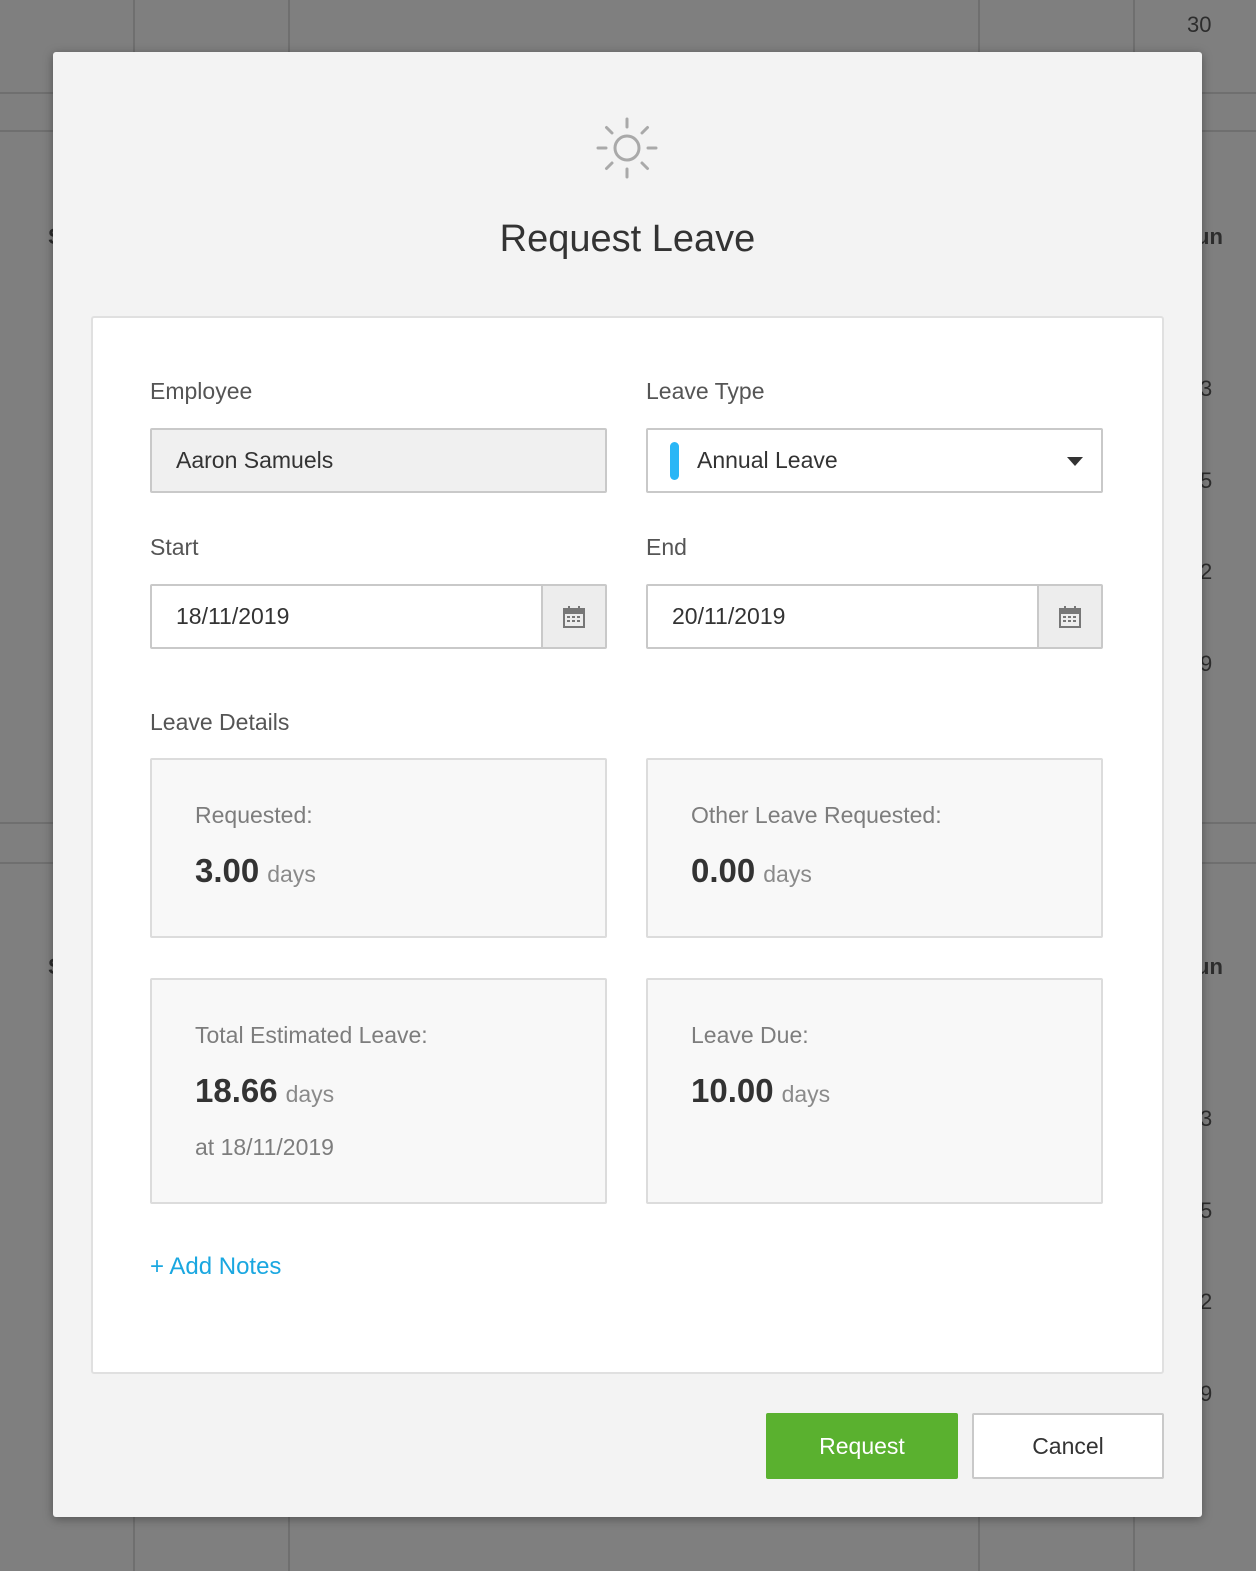 Image resolution: width=1256 pixels, height=1571 pixels. I want to click on end-label: End, so click(666, 547).